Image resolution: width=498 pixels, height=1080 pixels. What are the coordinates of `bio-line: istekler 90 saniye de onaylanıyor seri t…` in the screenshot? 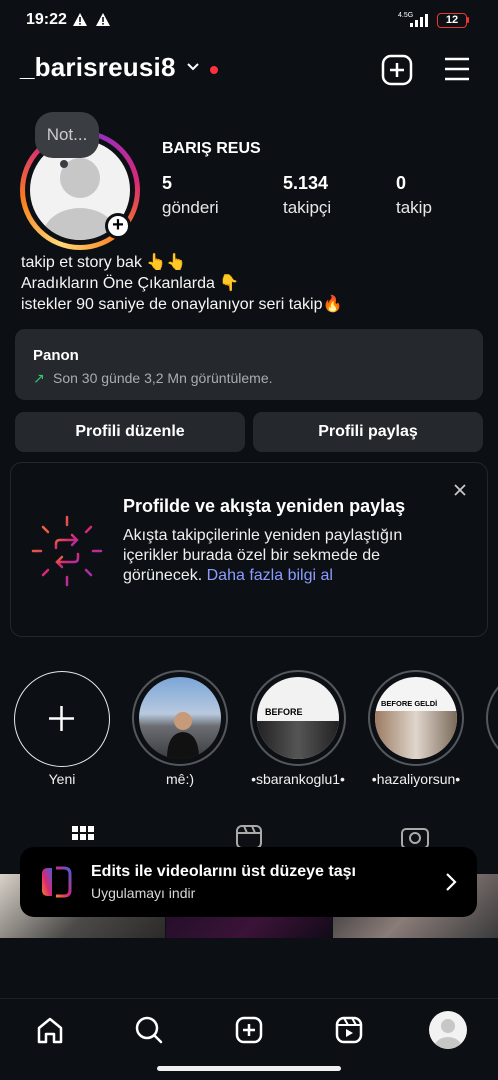 It's located at (182, 304).